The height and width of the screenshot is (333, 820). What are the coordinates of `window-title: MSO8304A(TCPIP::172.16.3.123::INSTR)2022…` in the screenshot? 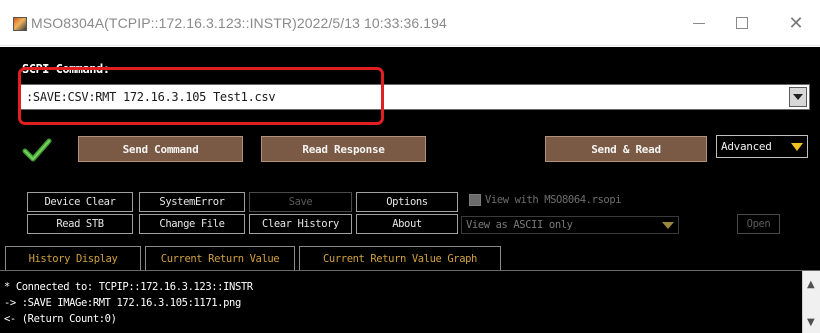 It's located at (239, 23).